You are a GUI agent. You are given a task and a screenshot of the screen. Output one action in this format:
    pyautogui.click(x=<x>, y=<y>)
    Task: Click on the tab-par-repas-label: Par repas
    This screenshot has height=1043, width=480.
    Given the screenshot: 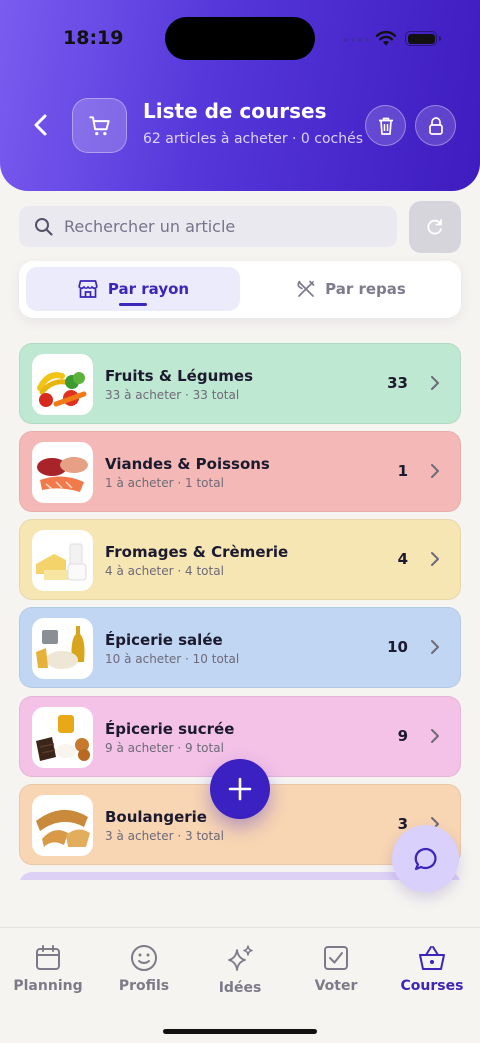 What is the action you would take?
    pyautogui.click(x=365, y=289)
    